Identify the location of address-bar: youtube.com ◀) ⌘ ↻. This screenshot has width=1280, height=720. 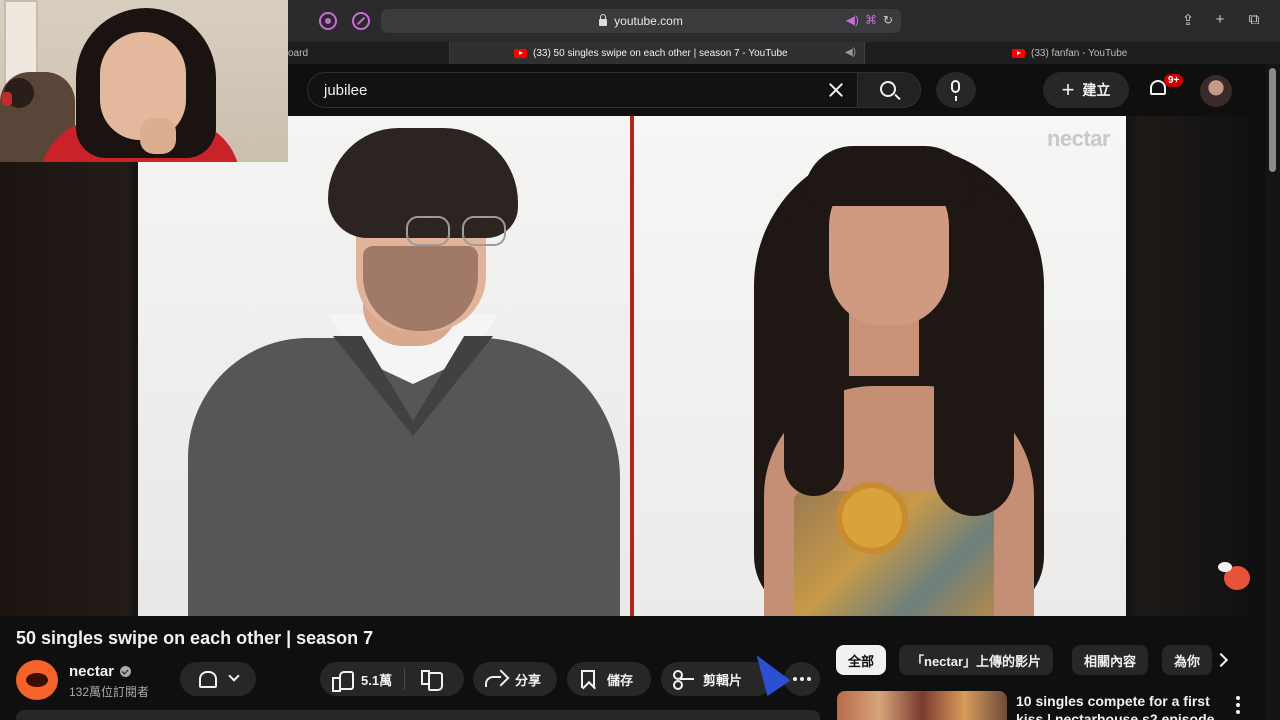
(641, 21).